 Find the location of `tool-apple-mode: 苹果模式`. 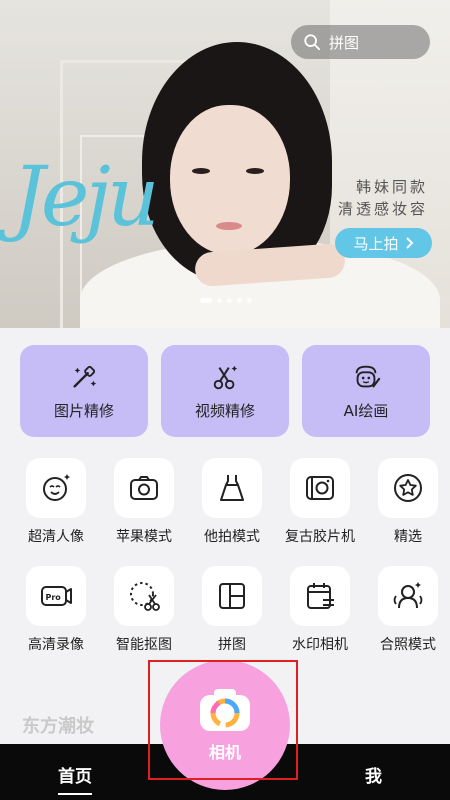

tool-apple-mode: 苹果模式 is located at coordinates (144, 502).